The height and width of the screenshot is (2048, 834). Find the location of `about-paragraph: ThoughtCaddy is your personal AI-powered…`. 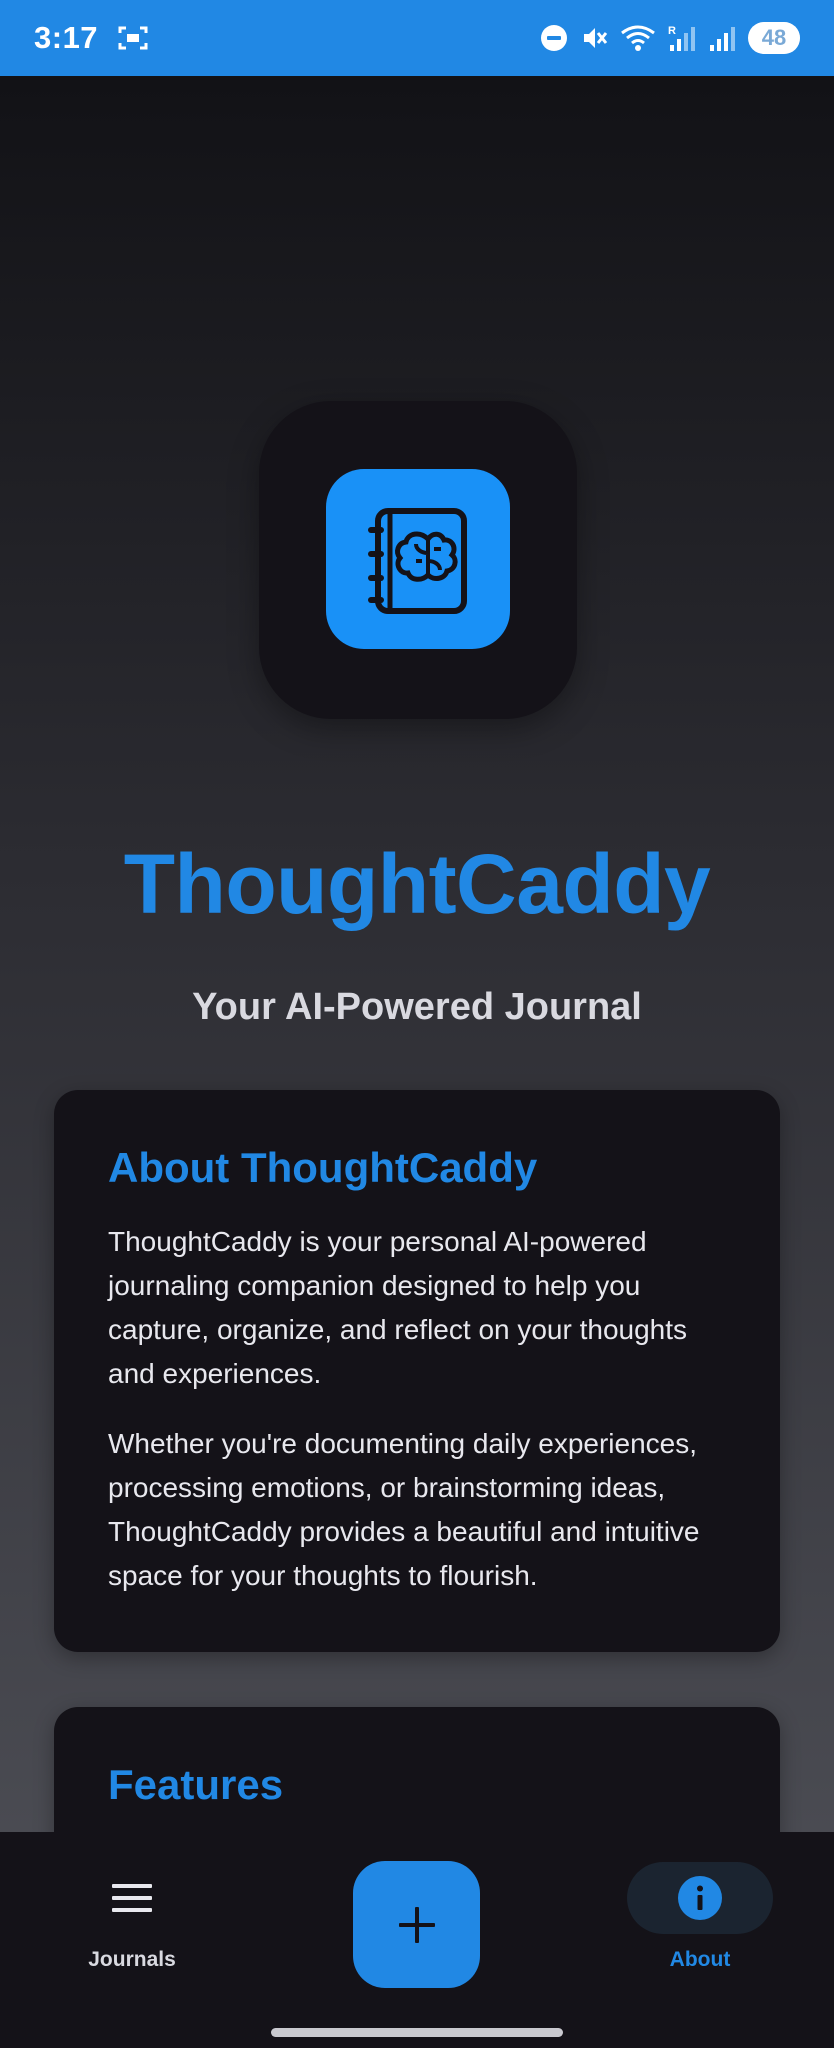

about-paragraph: ThoughtCaddy is your personal AI-powered… is located at coordinates (398, 1307).